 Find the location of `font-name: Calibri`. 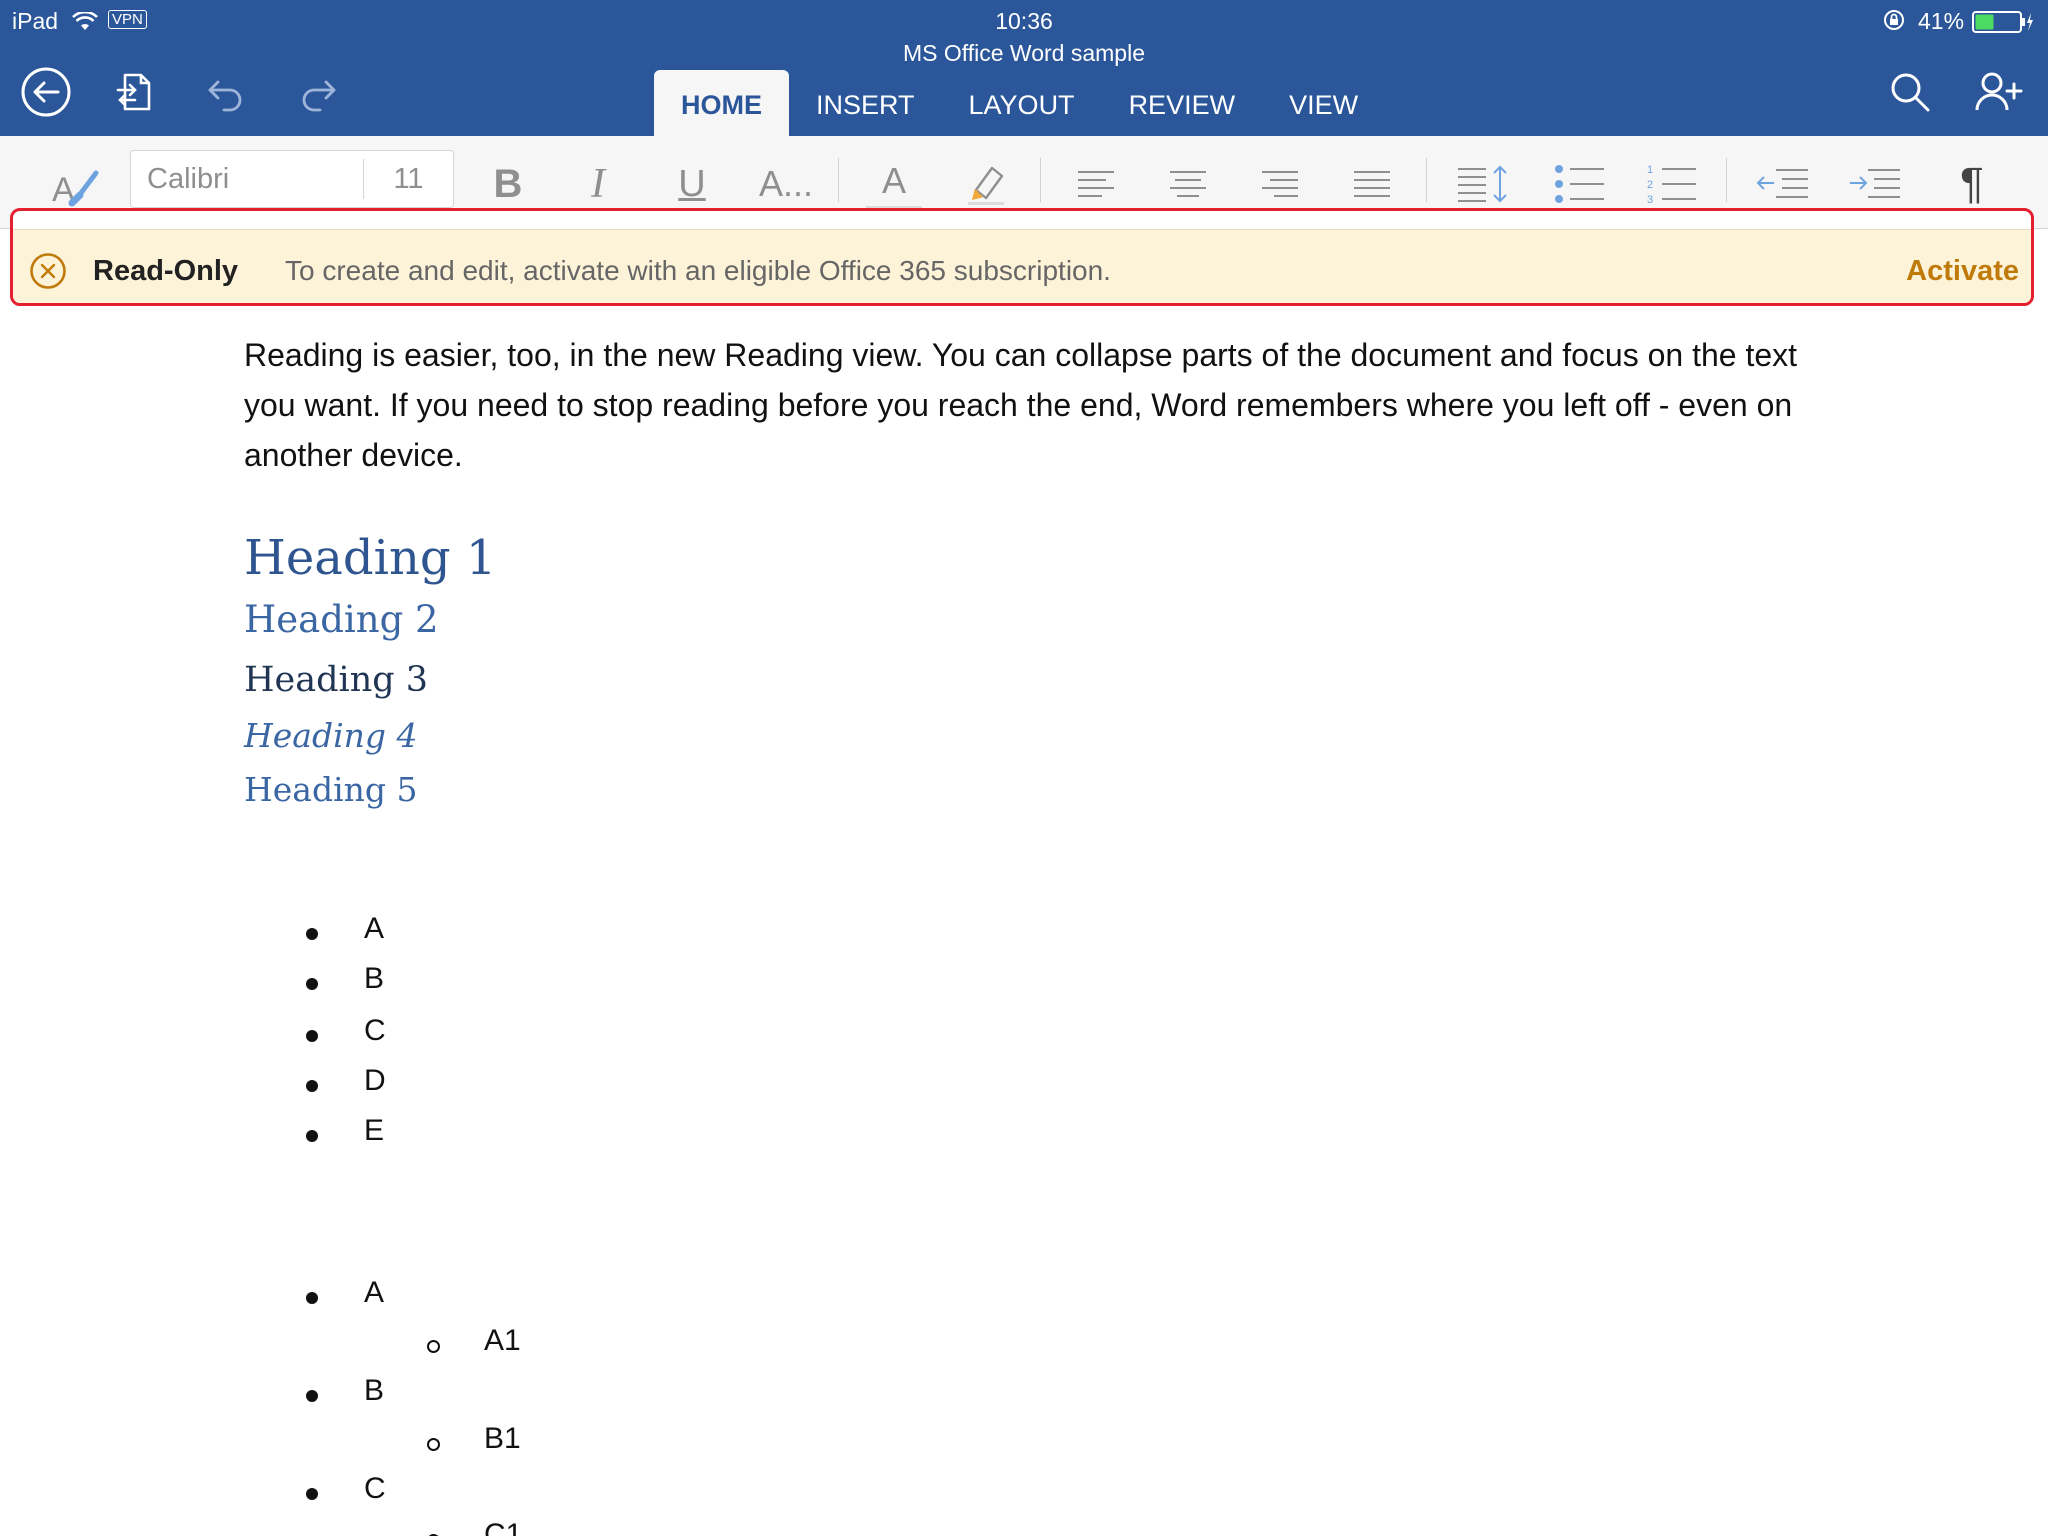

font-name: Calibri is located at coordinates (188, 179).